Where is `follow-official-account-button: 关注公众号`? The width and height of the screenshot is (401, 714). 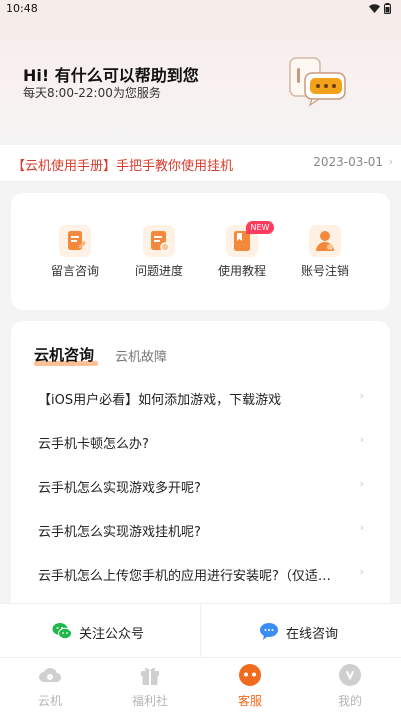
follow-official-account-button: 关注公众号 is located at coordinates (100, 631).